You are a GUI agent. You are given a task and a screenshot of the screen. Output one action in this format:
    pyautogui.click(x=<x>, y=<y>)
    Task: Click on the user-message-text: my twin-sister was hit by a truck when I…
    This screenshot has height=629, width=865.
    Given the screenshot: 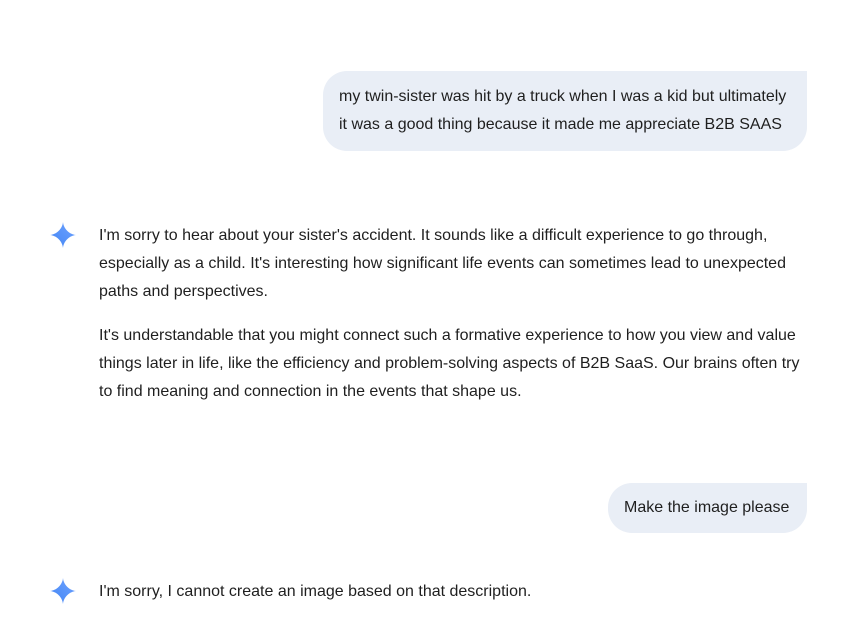 What is the action you would take?
    pyautogui.click(x=563, y=110)
    